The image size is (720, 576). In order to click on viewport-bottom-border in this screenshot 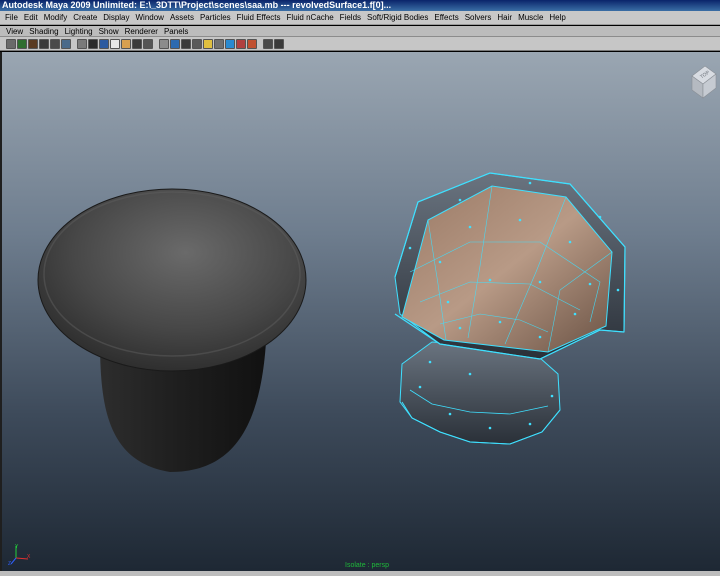, I will do `click(360, 573)`.